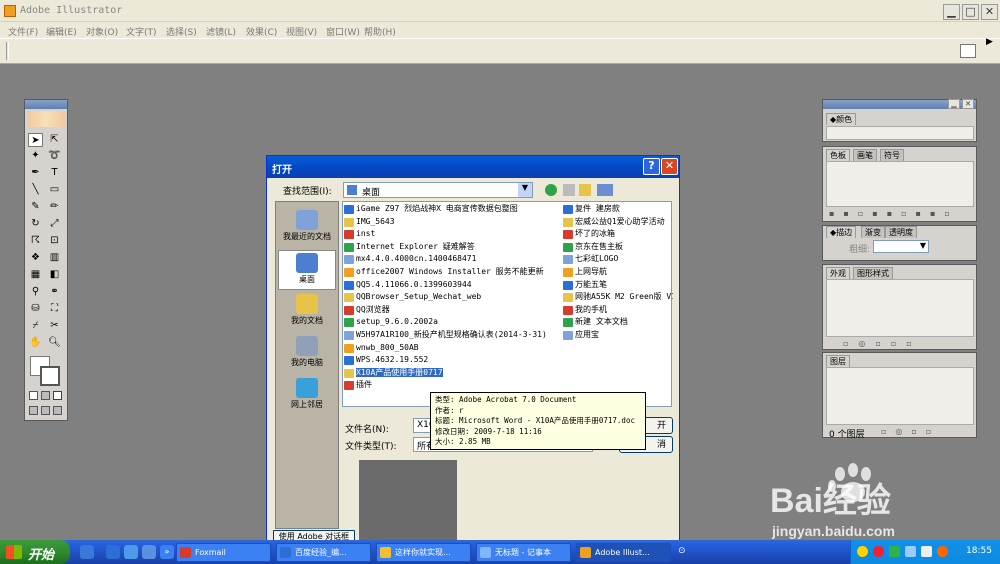 The image size is (1000, 564). I want to click on screen-mode-full-menu-icon, so click(45, 410).